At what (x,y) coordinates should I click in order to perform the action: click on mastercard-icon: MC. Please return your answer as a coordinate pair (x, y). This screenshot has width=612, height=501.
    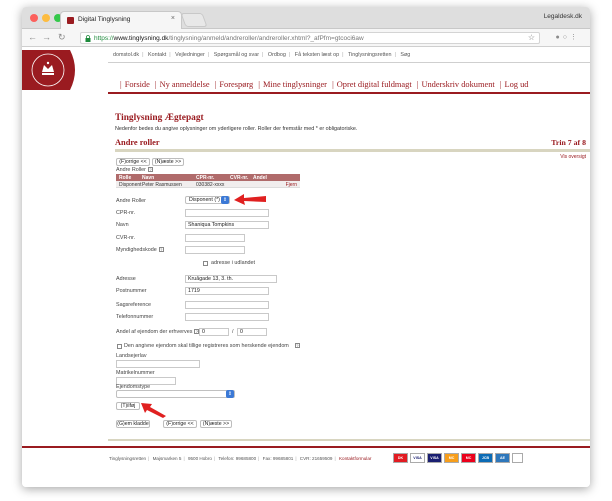
    Looking at the image, I should click on (451, 458).